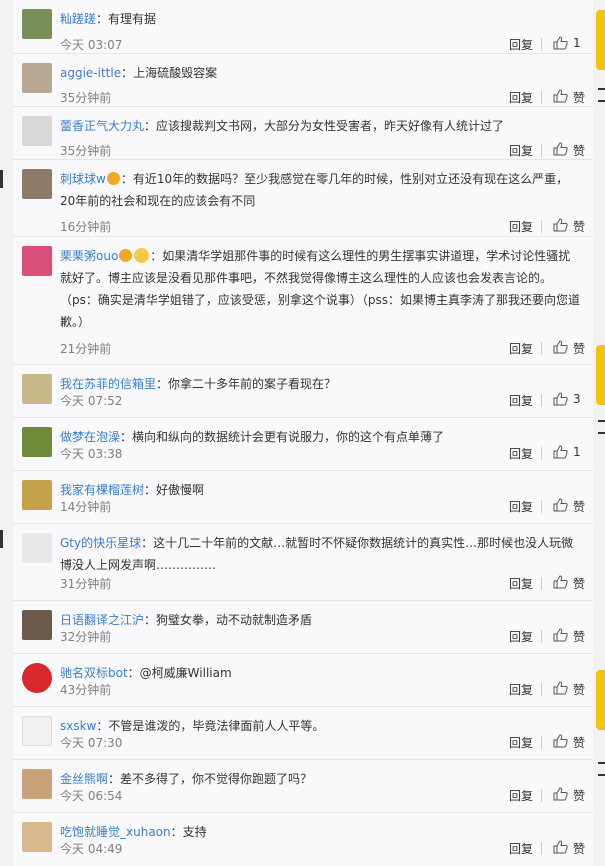 The image size is (605, 866). I want to click on comment-text: 做梦在泡澡：横向和纵向的数据统计会更有说服力，你的这个有点单薄了, so click(320, 437).